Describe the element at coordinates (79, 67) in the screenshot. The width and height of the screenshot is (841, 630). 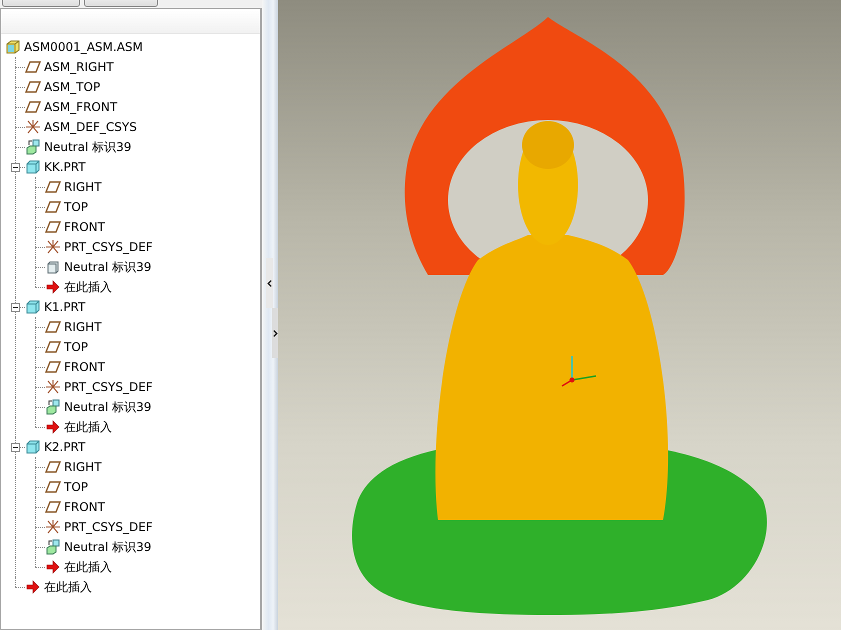
I see `tree-item: ASM_RIGHT` at that location.